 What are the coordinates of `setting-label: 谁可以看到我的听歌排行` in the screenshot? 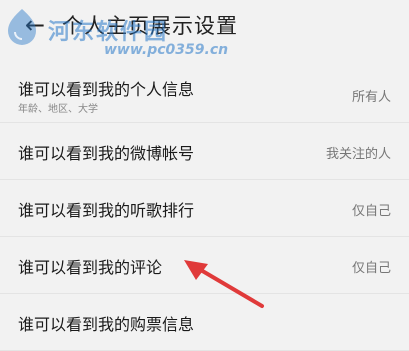 It's located at (106, 210).